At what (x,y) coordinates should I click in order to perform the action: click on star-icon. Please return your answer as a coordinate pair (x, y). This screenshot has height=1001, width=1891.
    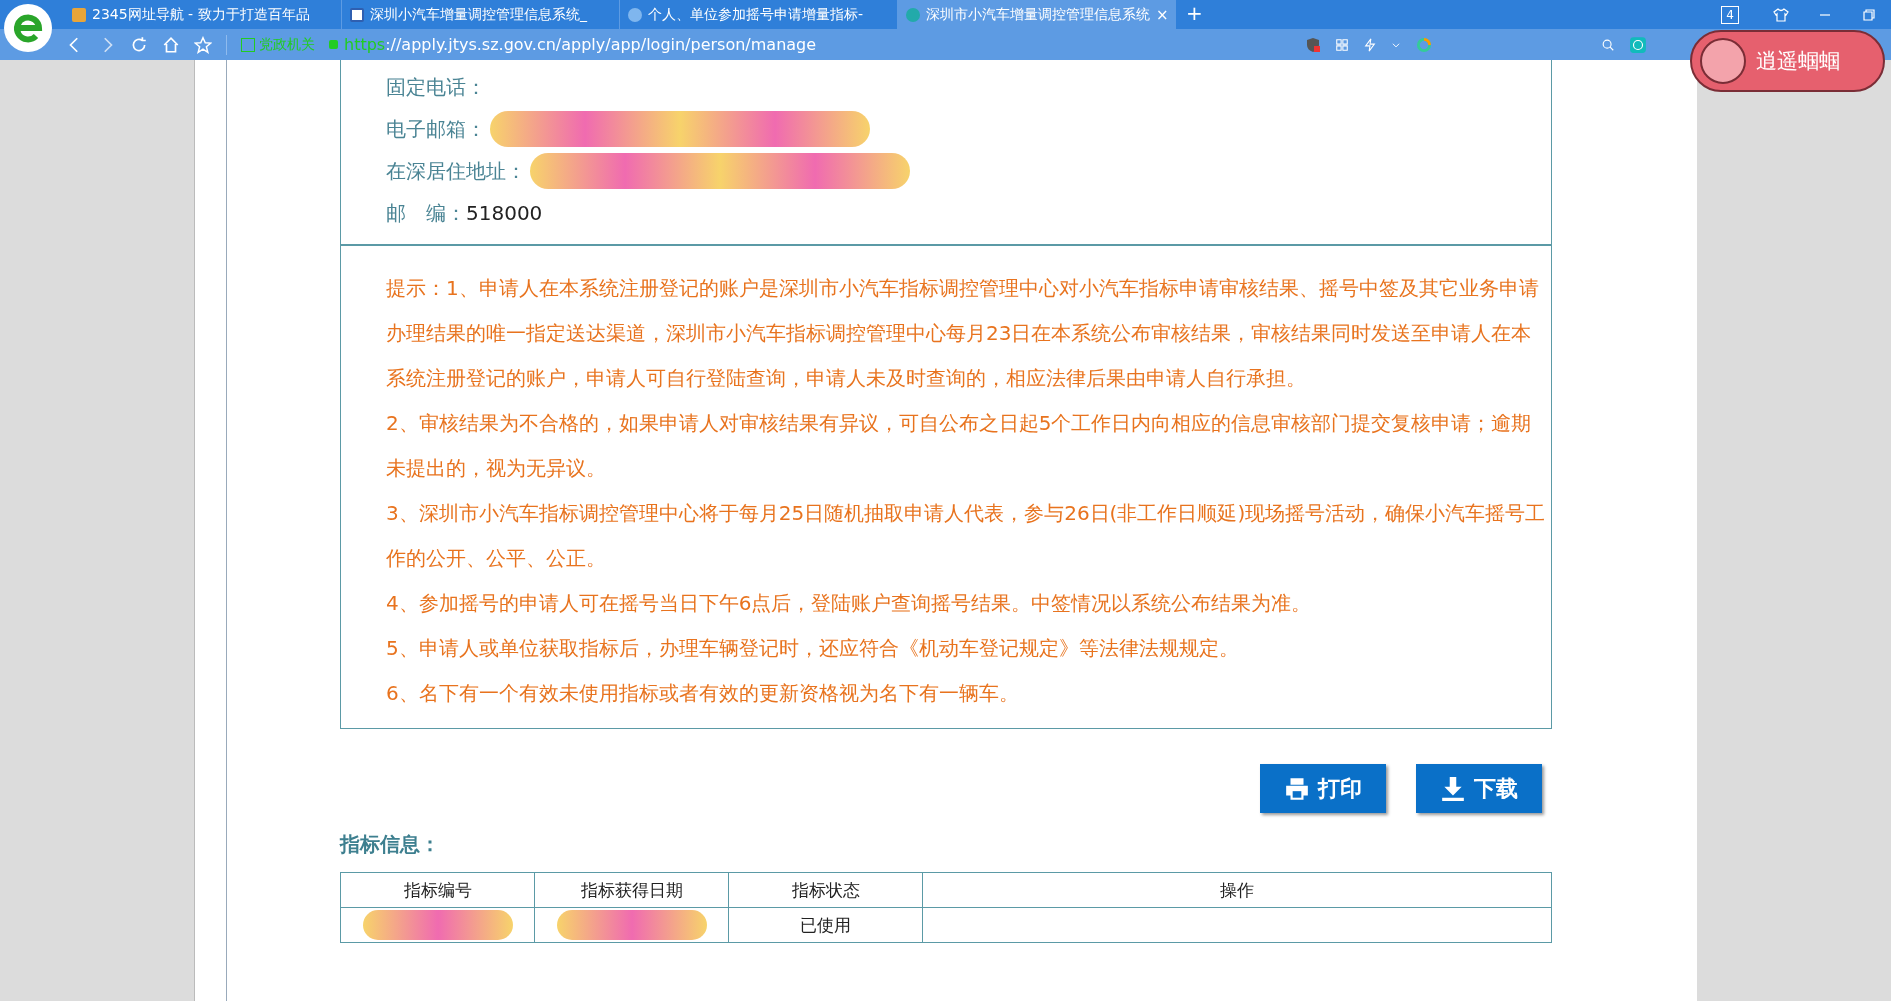
    Looking at the image, I should click on (203, 44).